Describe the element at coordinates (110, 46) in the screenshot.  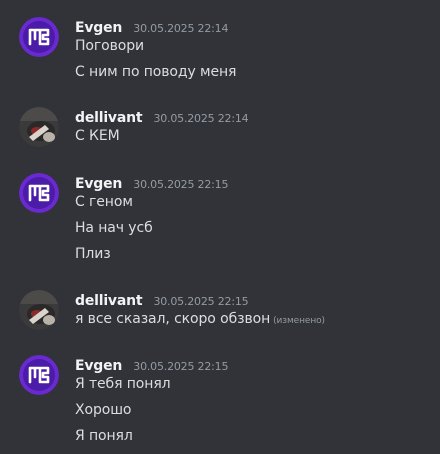
I see `message-text: Поговори` at that location.